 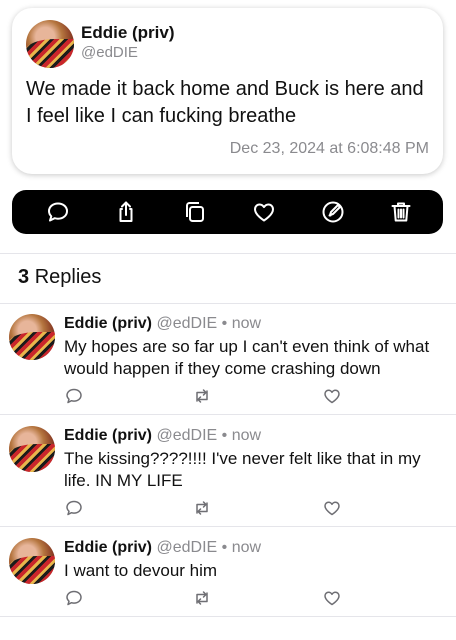 What do you see at coordinates (227, 212) in the screenshot?
I see `post-action-bar` at bounding box center [227, 212].